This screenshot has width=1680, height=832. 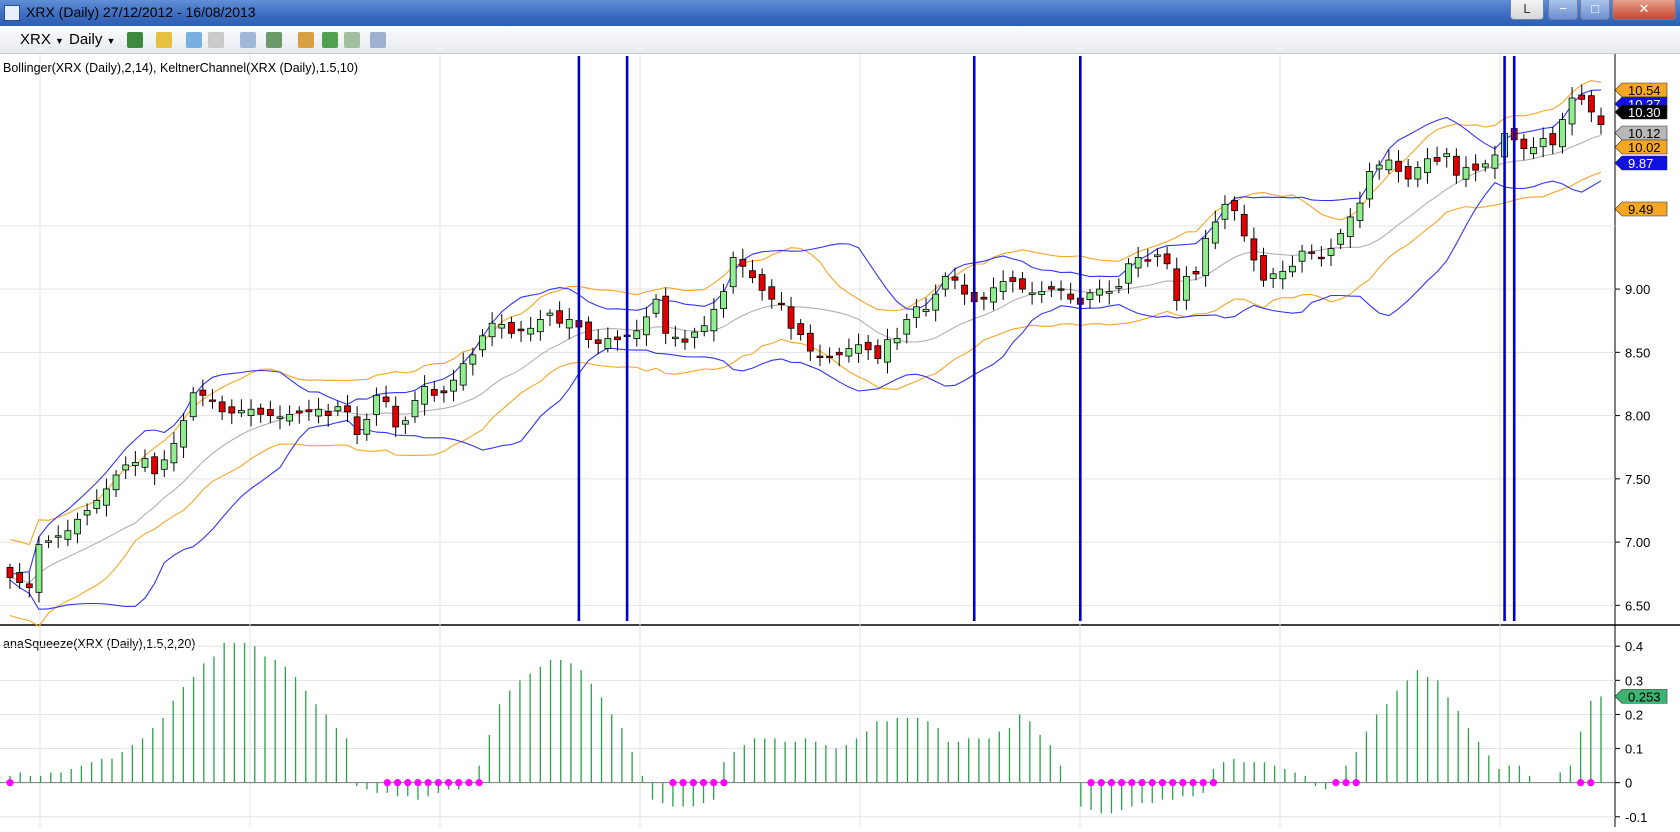 I want to click on chevron-down-icon: ▼, so click(x=111, y=41).